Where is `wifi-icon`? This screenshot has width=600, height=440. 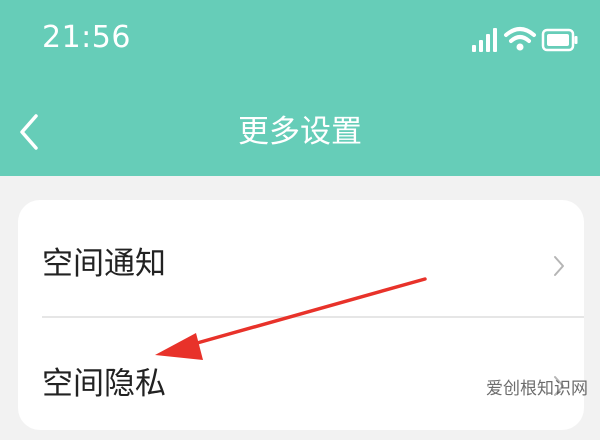 wifi-icon is located at coordinates (520, 39).